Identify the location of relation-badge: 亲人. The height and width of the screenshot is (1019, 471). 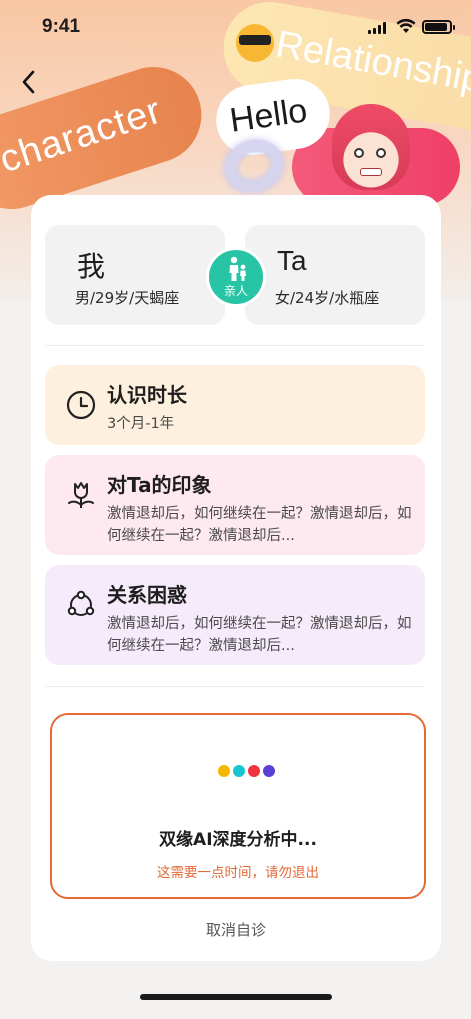
(236, 277).